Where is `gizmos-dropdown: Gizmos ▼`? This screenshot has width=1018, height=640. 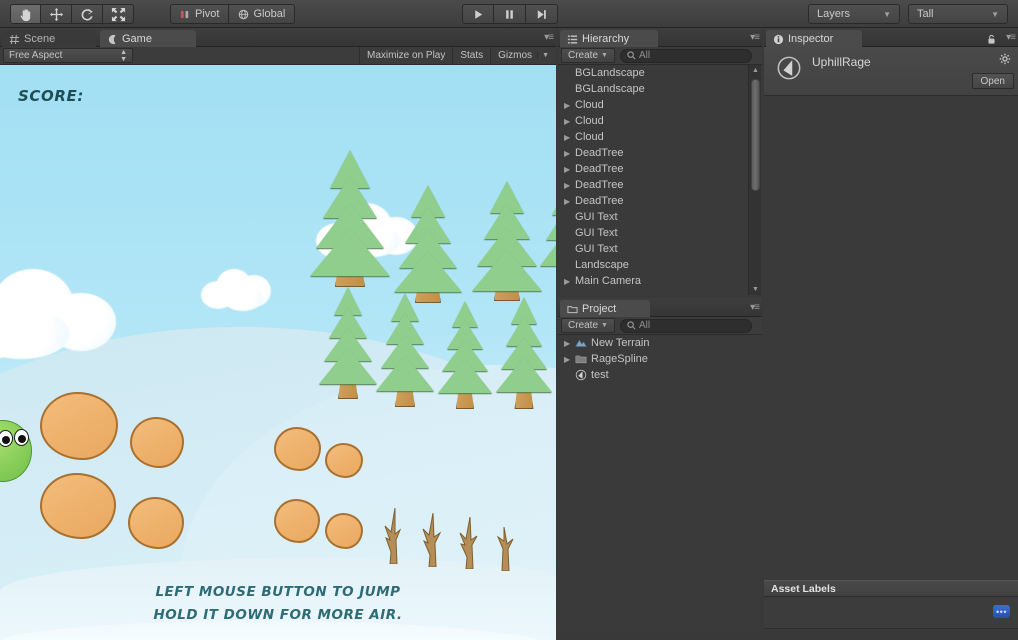
gizmos-dropdown: Gizmos ▼ is located at coordinates (523, 55).